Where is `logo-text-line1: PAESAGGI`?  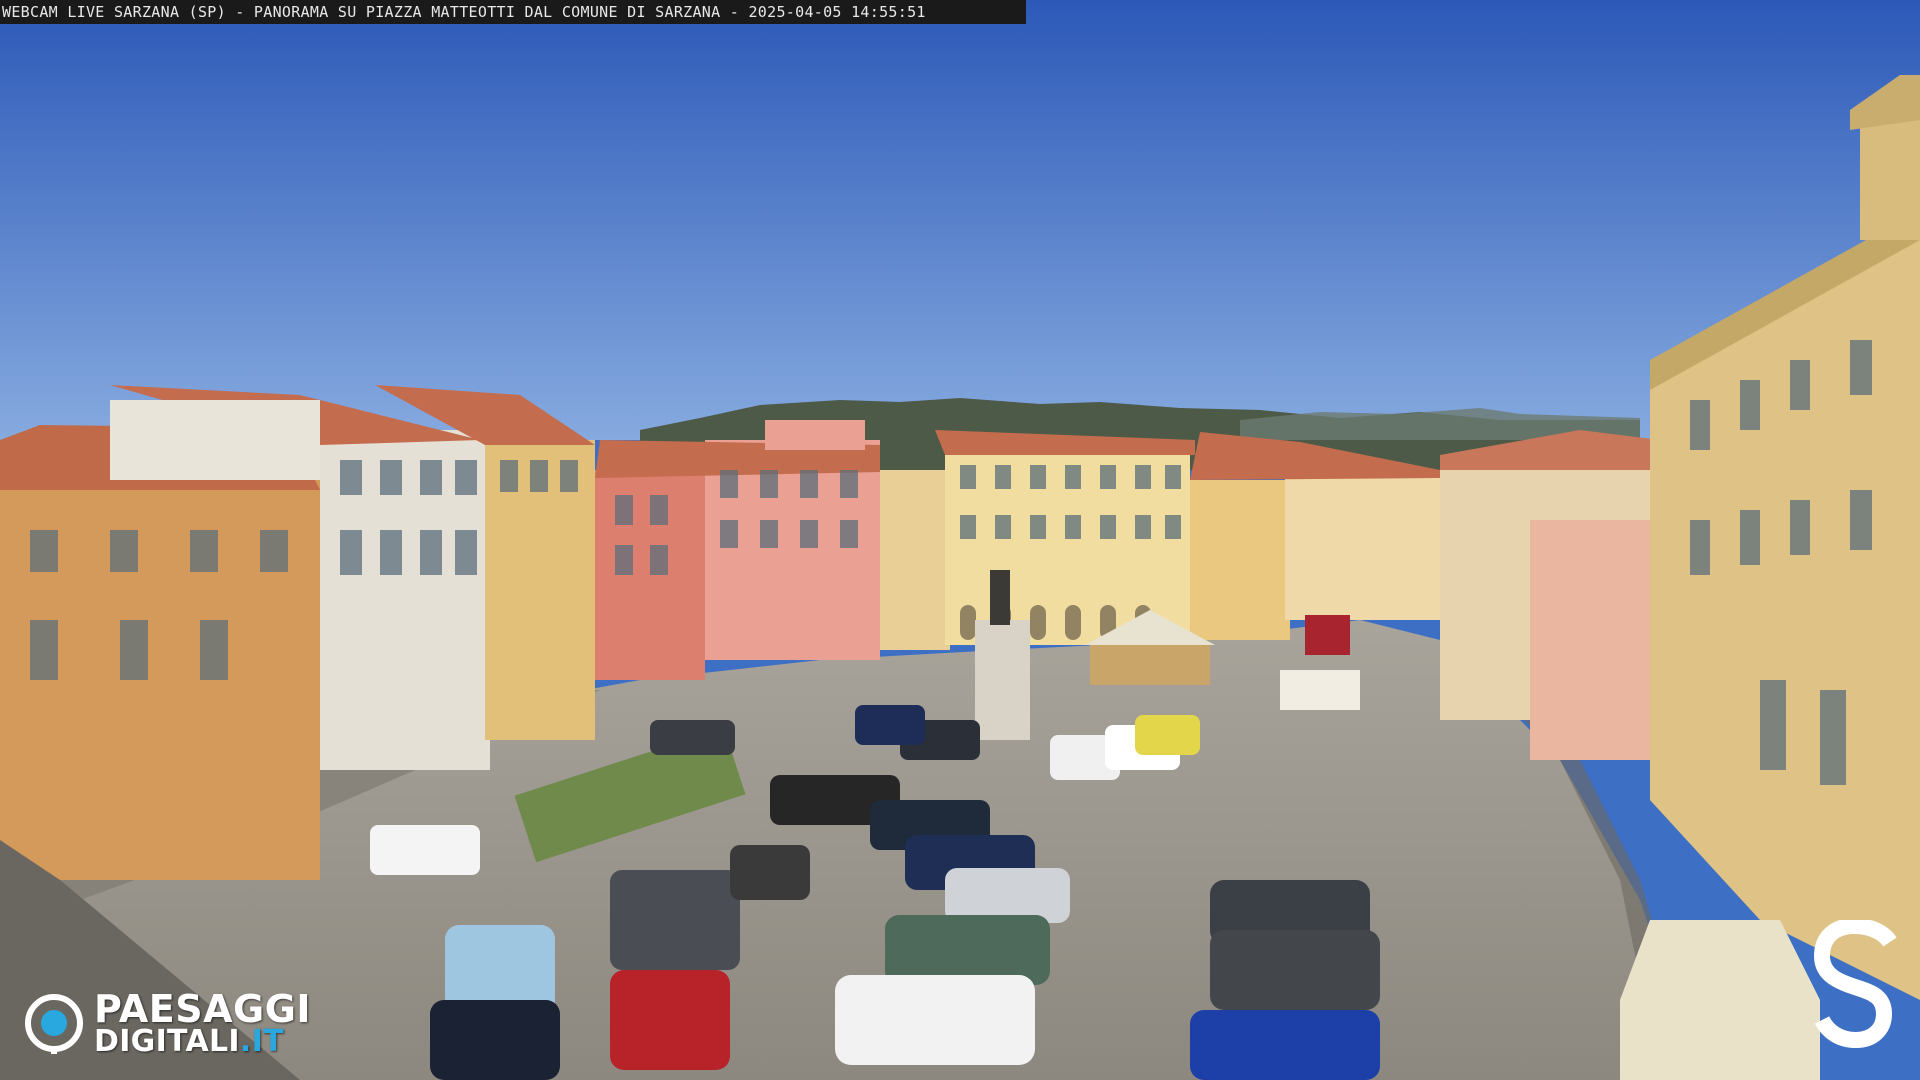 logo-text-line1: PAESAGGI is located at coordinates (203, 1009).